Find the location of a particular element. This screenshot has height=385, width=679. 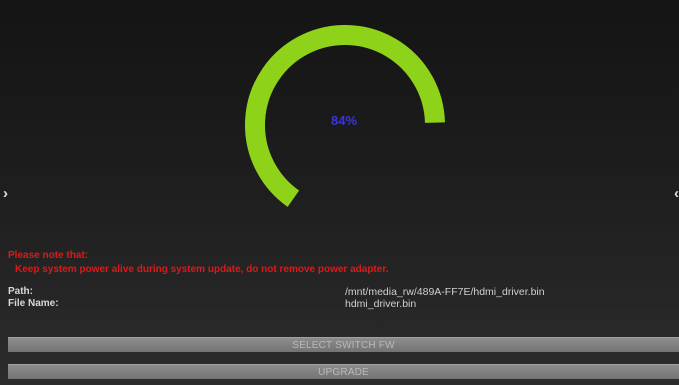

warning-title: Please note that: is located at coordinates (48, 255).